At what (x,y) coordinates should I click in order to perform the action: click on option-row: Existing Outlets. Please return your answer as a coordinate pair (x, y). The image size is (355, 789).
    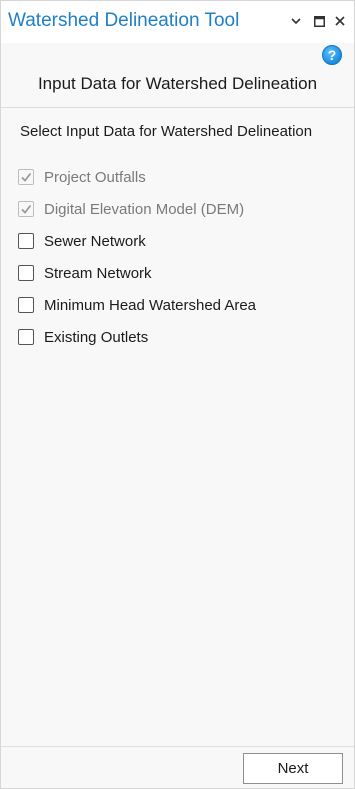
    Looking at the image, I should click on (178, 337).